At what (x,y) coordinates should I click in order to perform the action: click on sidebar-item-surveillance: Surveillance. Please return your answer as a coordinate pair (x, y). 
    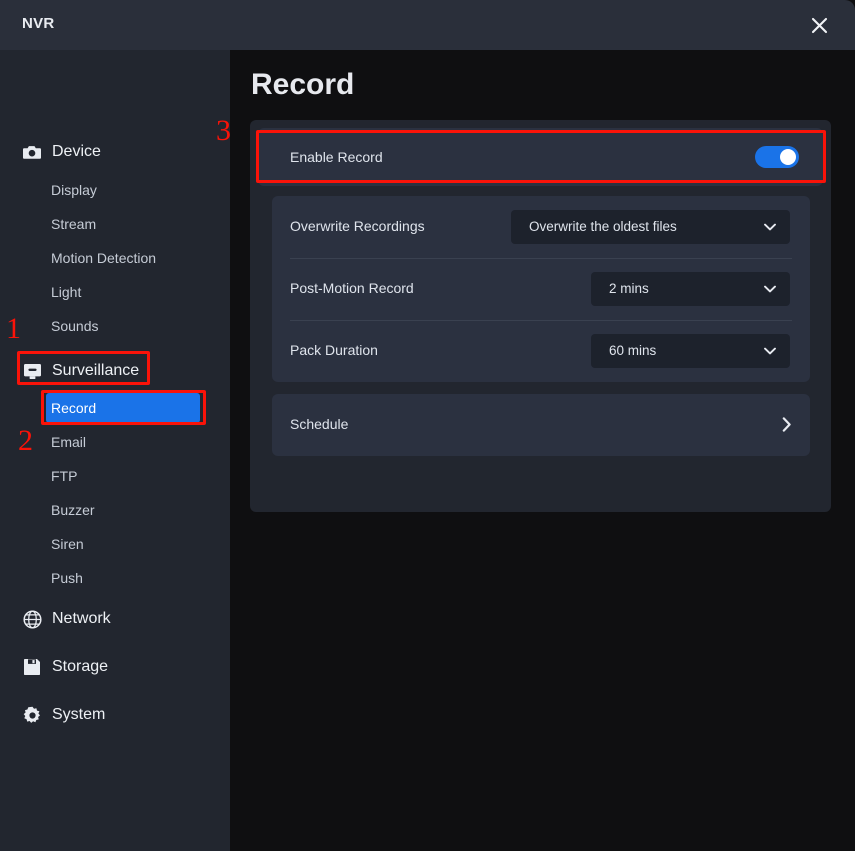
    Looking at the image, I should click on (115, 371).